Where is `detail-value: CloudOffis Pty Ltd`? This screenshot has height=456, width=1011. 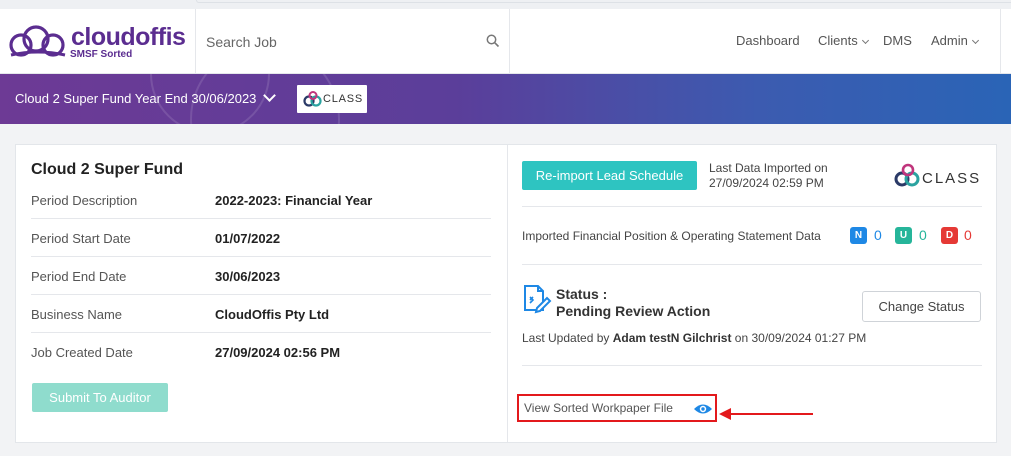 detail-value: CloudOffis Pty Ltd is located at coordinates (272, 314).